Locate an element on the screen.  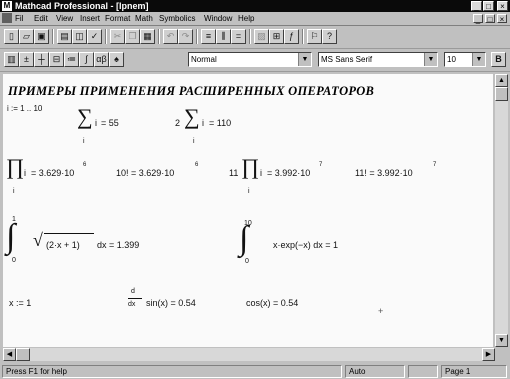
factorial-10: 10! = 3.629·10 is located at coordinates (145, 173).